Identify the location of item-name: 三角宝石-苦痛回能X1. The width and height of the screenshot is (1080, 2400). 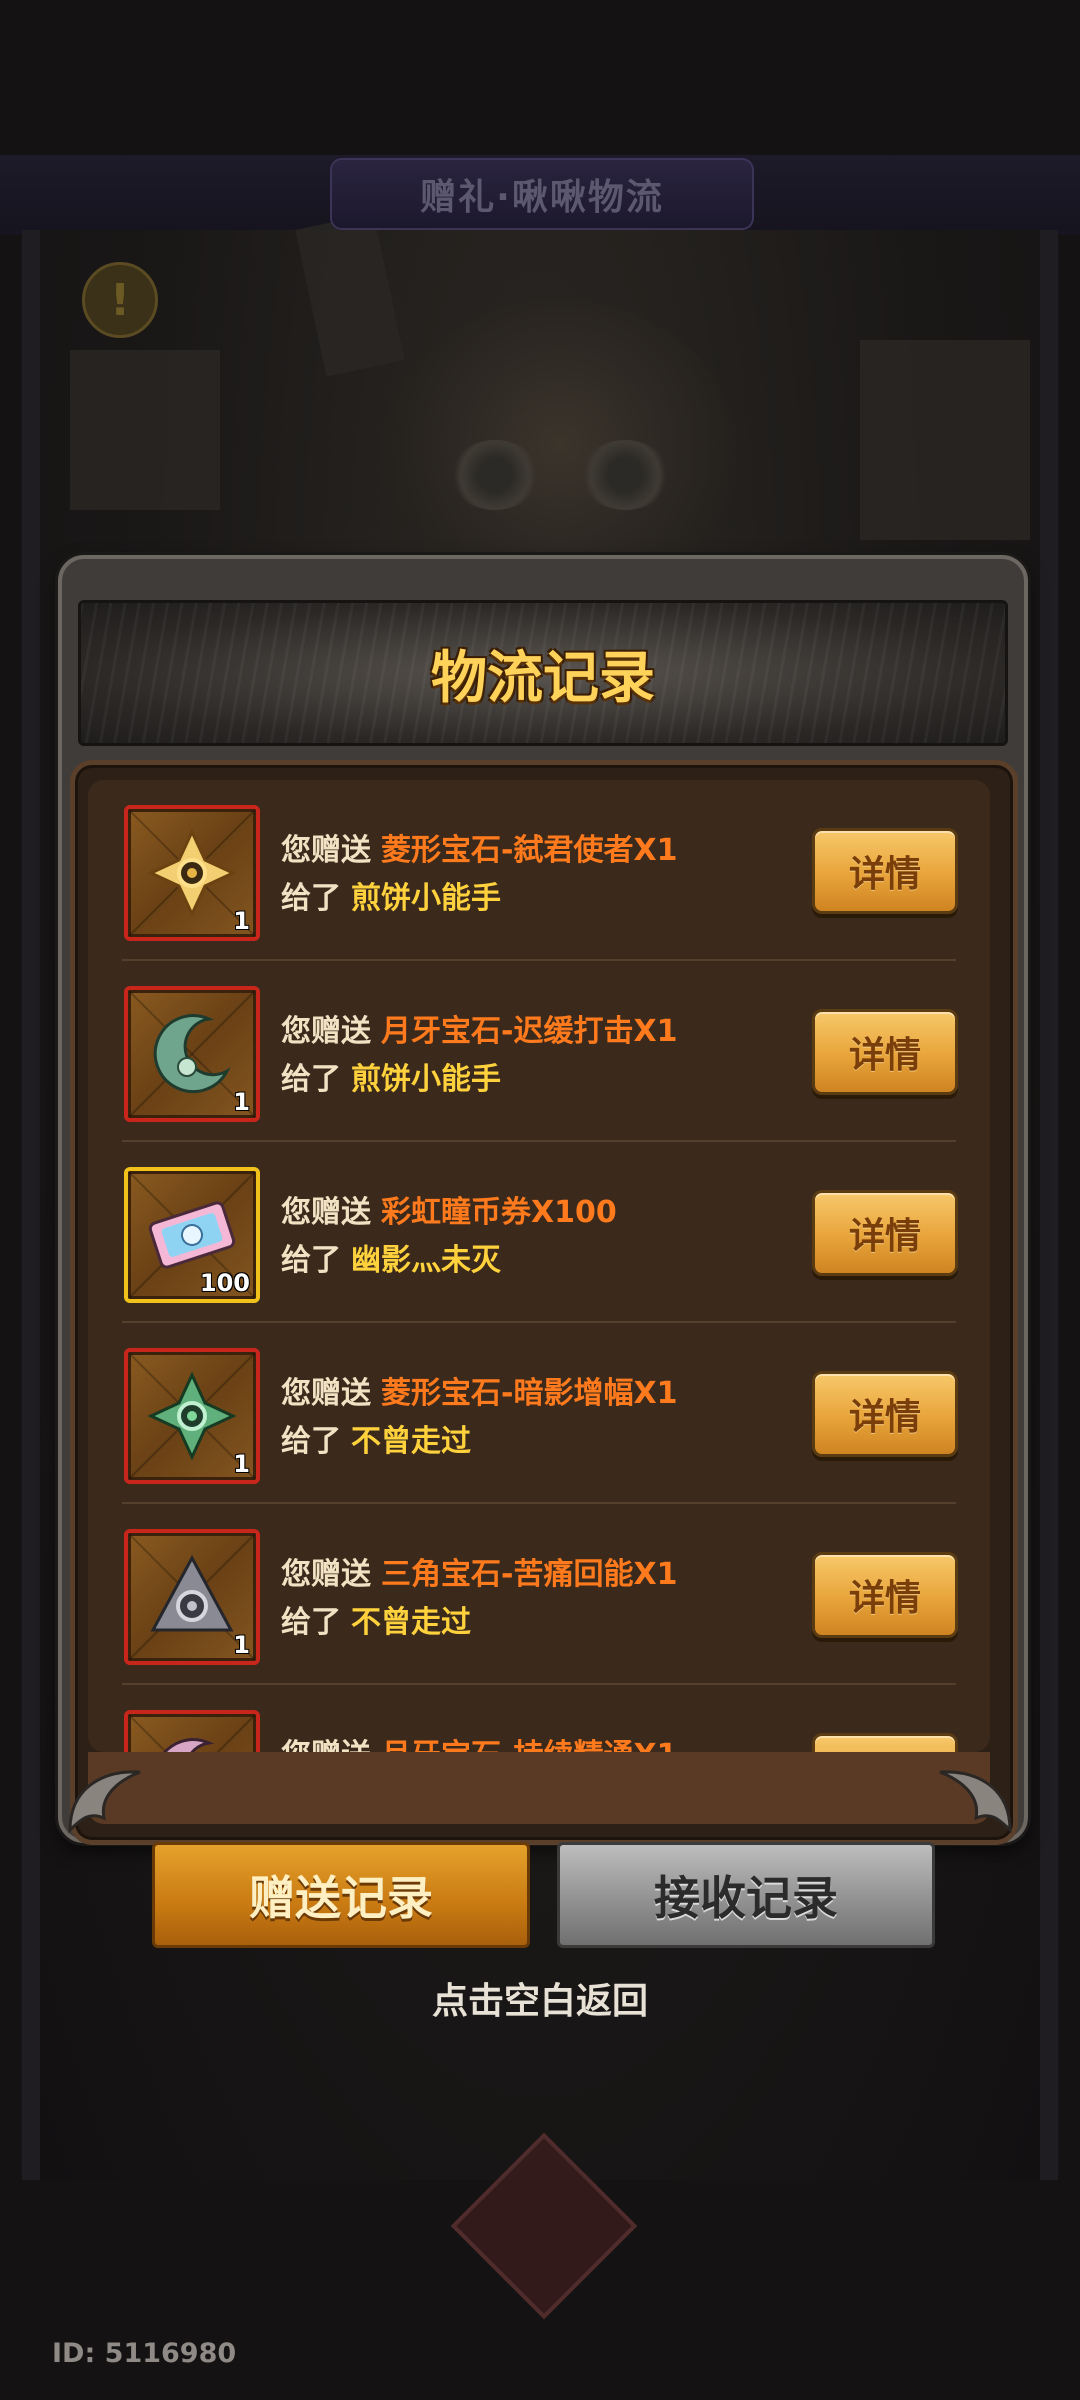
(529, 1574).